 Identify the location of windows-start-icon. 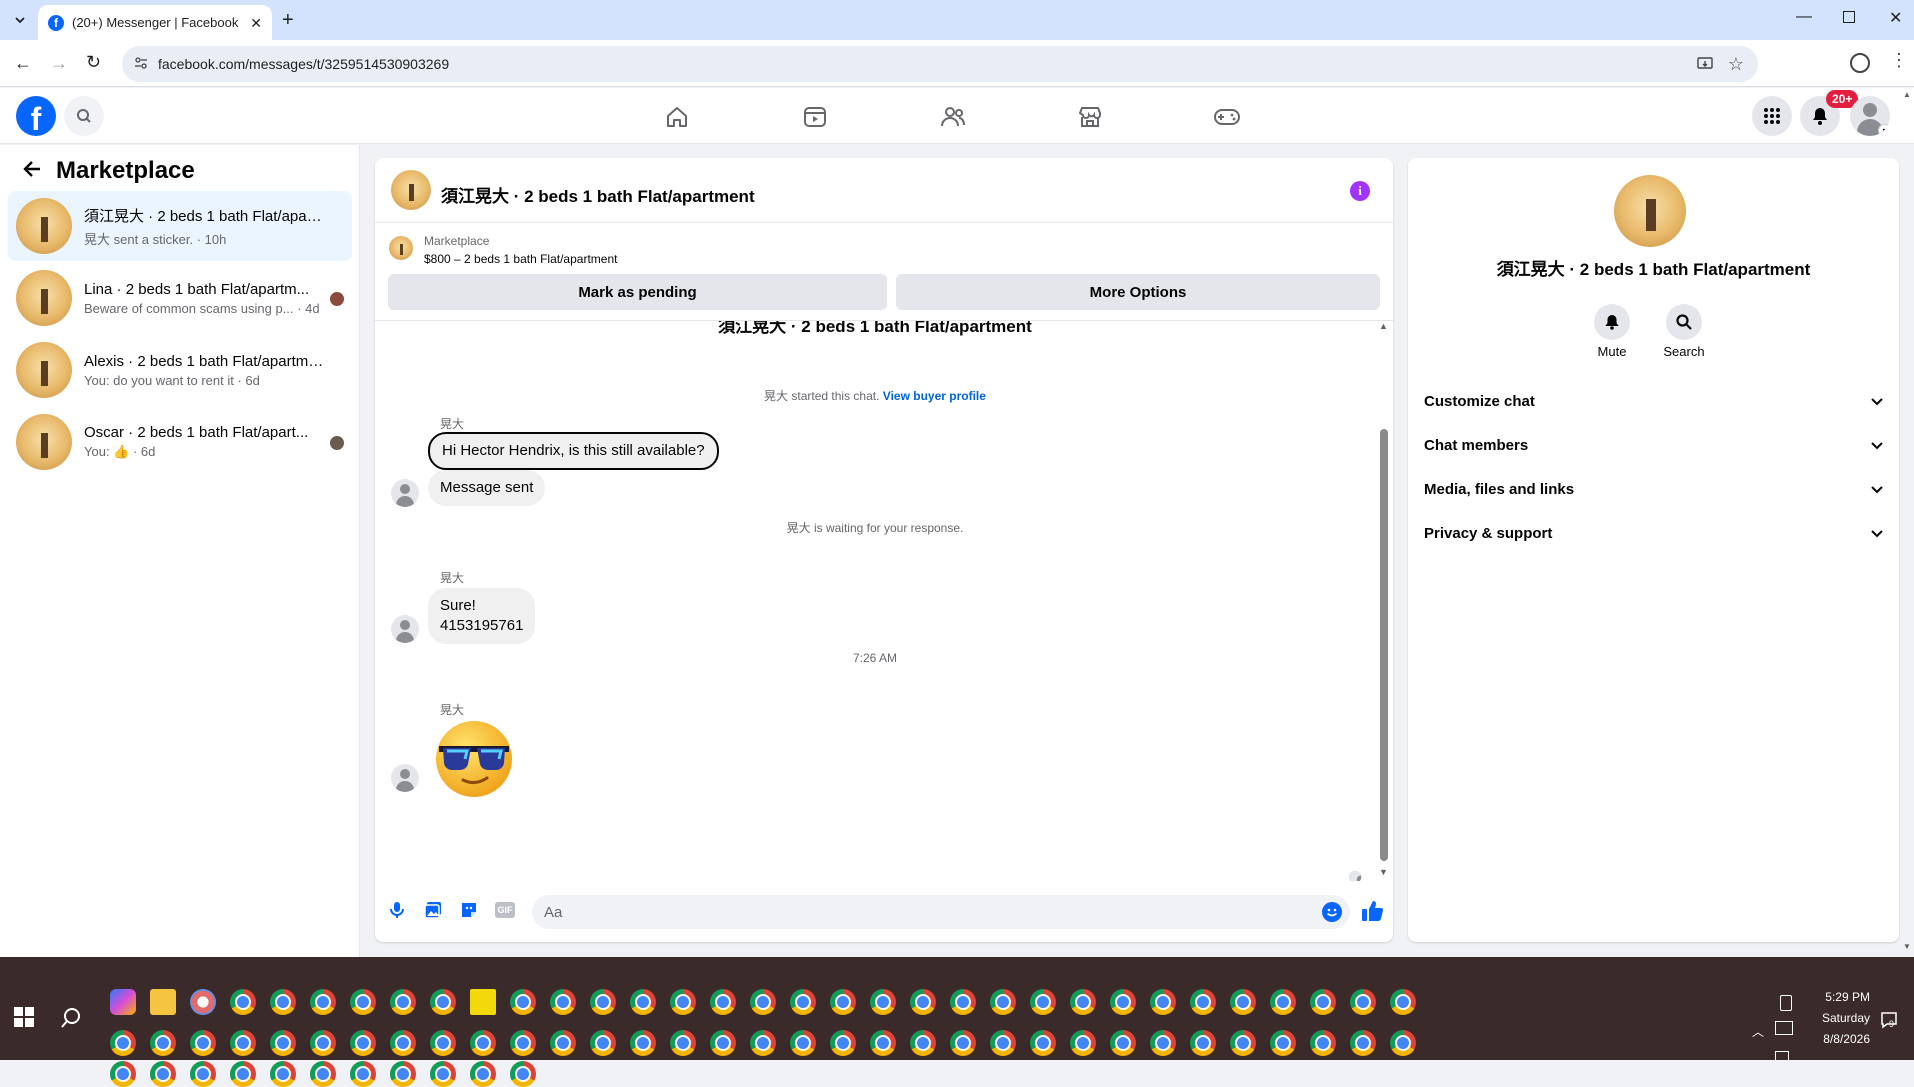
(24, 1017).